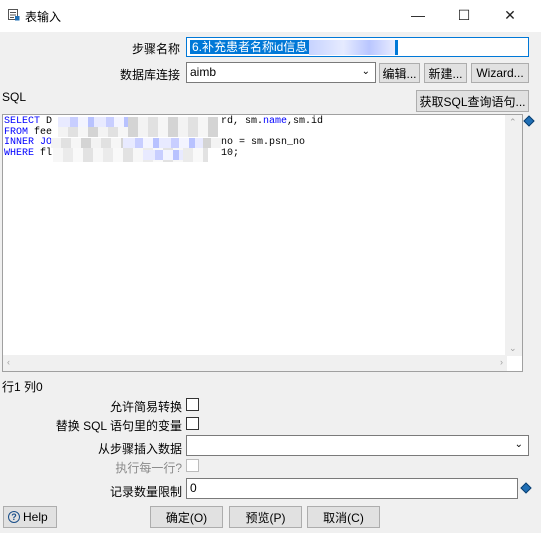  I want to click on sql-identifier: name, so click(275, 121).